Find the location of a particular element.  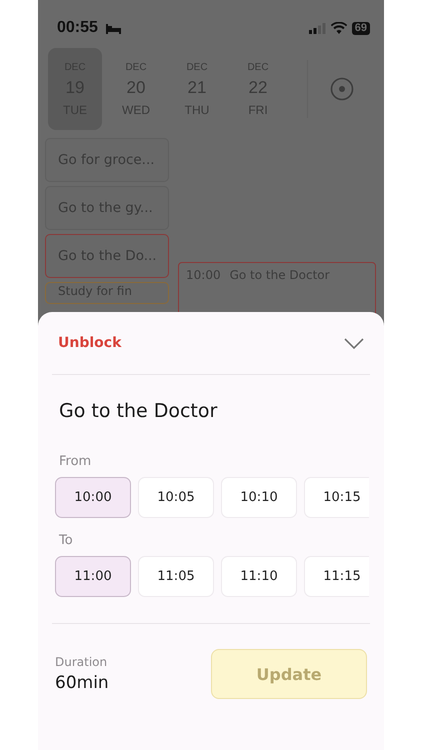

time-chip: 11:00 is located at coordinates (93, 576).